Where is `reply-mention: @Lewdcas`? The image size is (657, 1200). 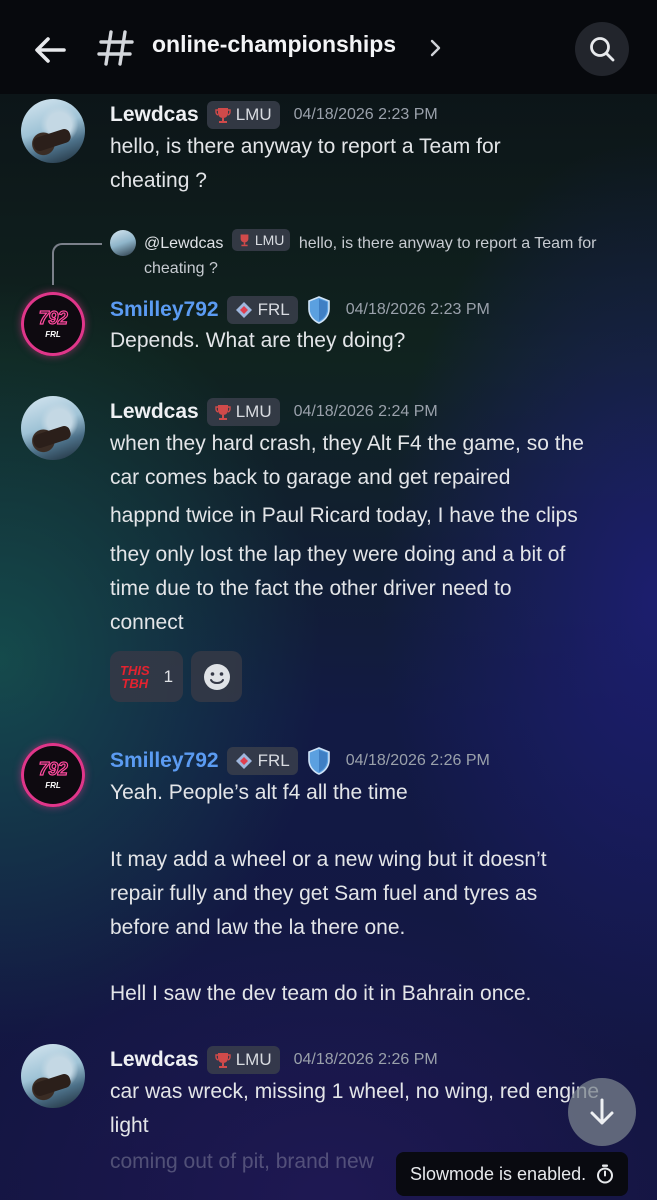 reply-mention: @Lewdcas is located at coordinates (184, 243).